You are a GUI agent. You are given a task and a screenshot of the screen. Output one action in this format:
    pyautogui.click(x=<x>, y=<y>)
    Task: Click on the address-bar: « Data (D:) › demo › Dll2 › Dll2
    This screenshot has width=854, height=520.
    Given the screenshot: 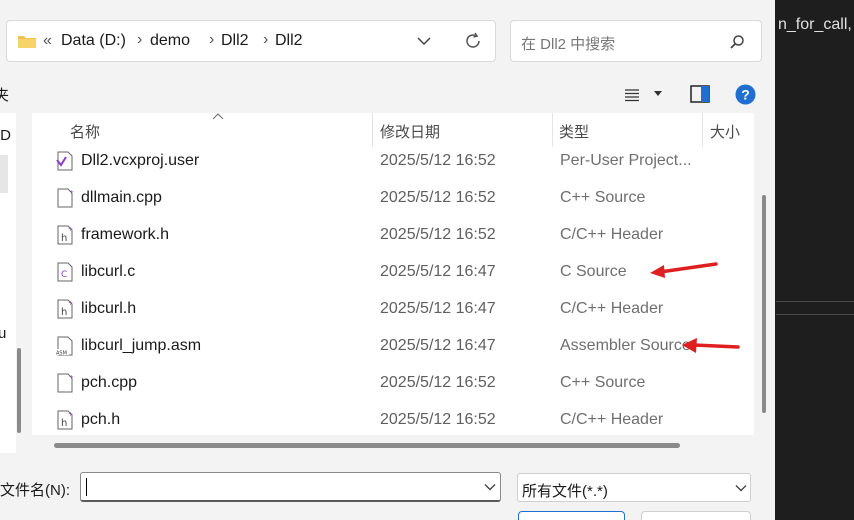 What is the action you would take?
    pyautogui.click(x=251, y=41)
    